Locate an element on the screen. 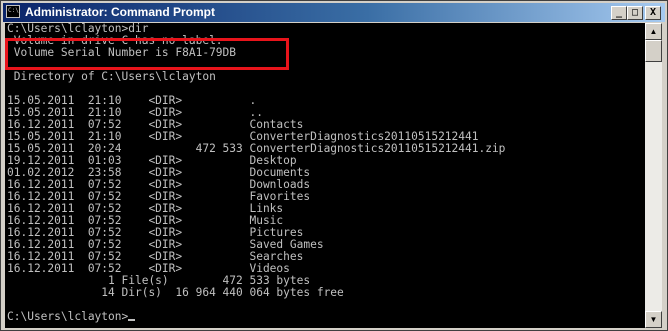  command-prompt-icon: C:\ is located at coordinates (13, 11).